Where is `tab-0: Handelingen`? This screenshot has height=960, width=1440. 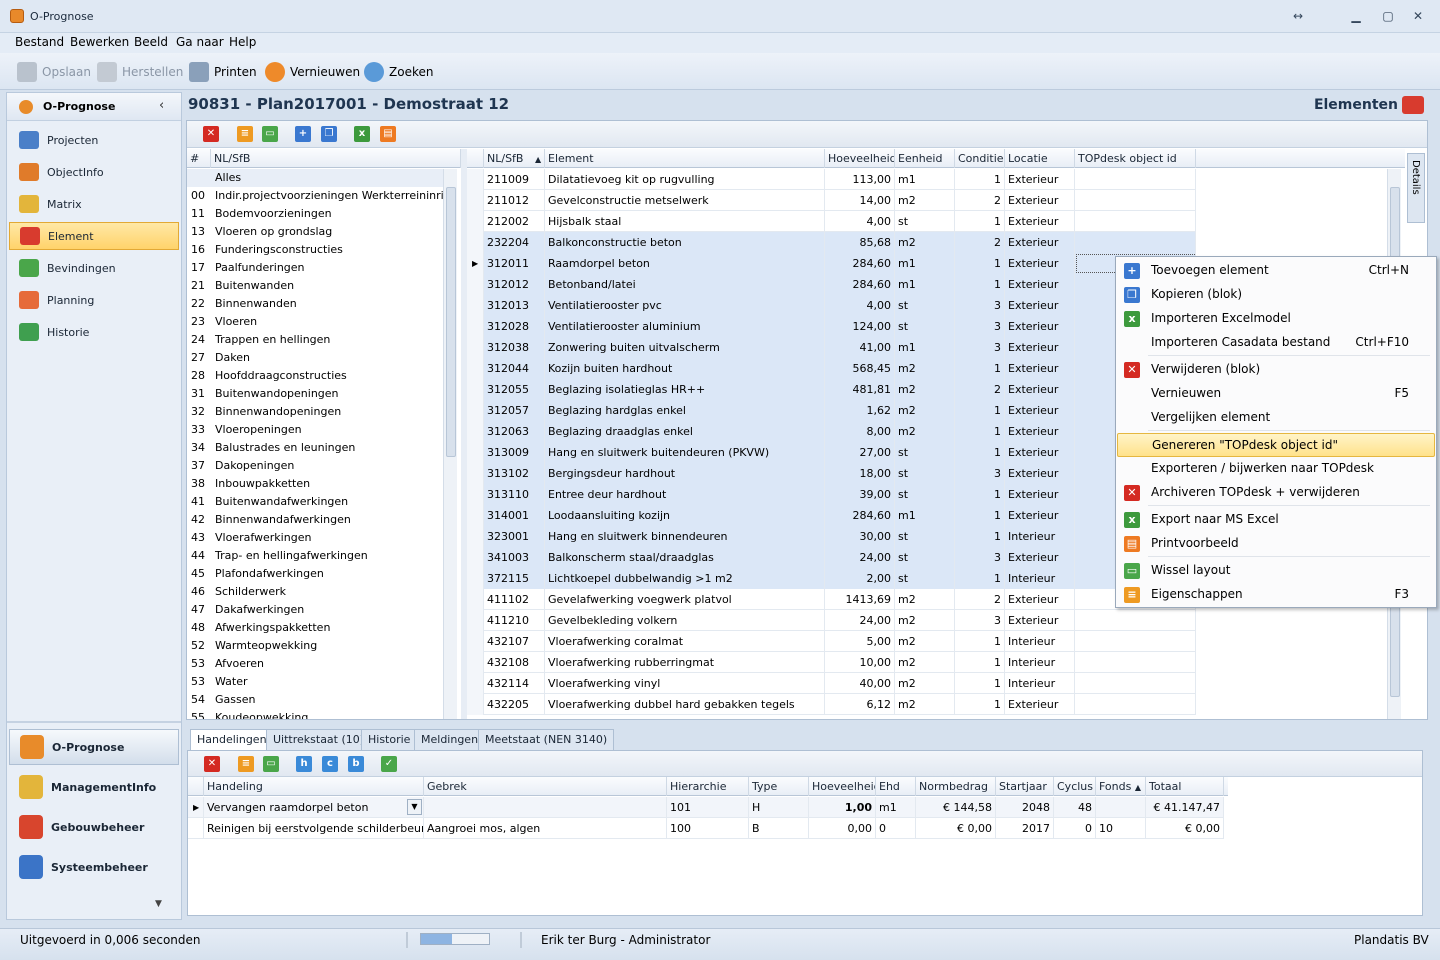 tab-0: Handelingen is located at coordinates (232, 740).